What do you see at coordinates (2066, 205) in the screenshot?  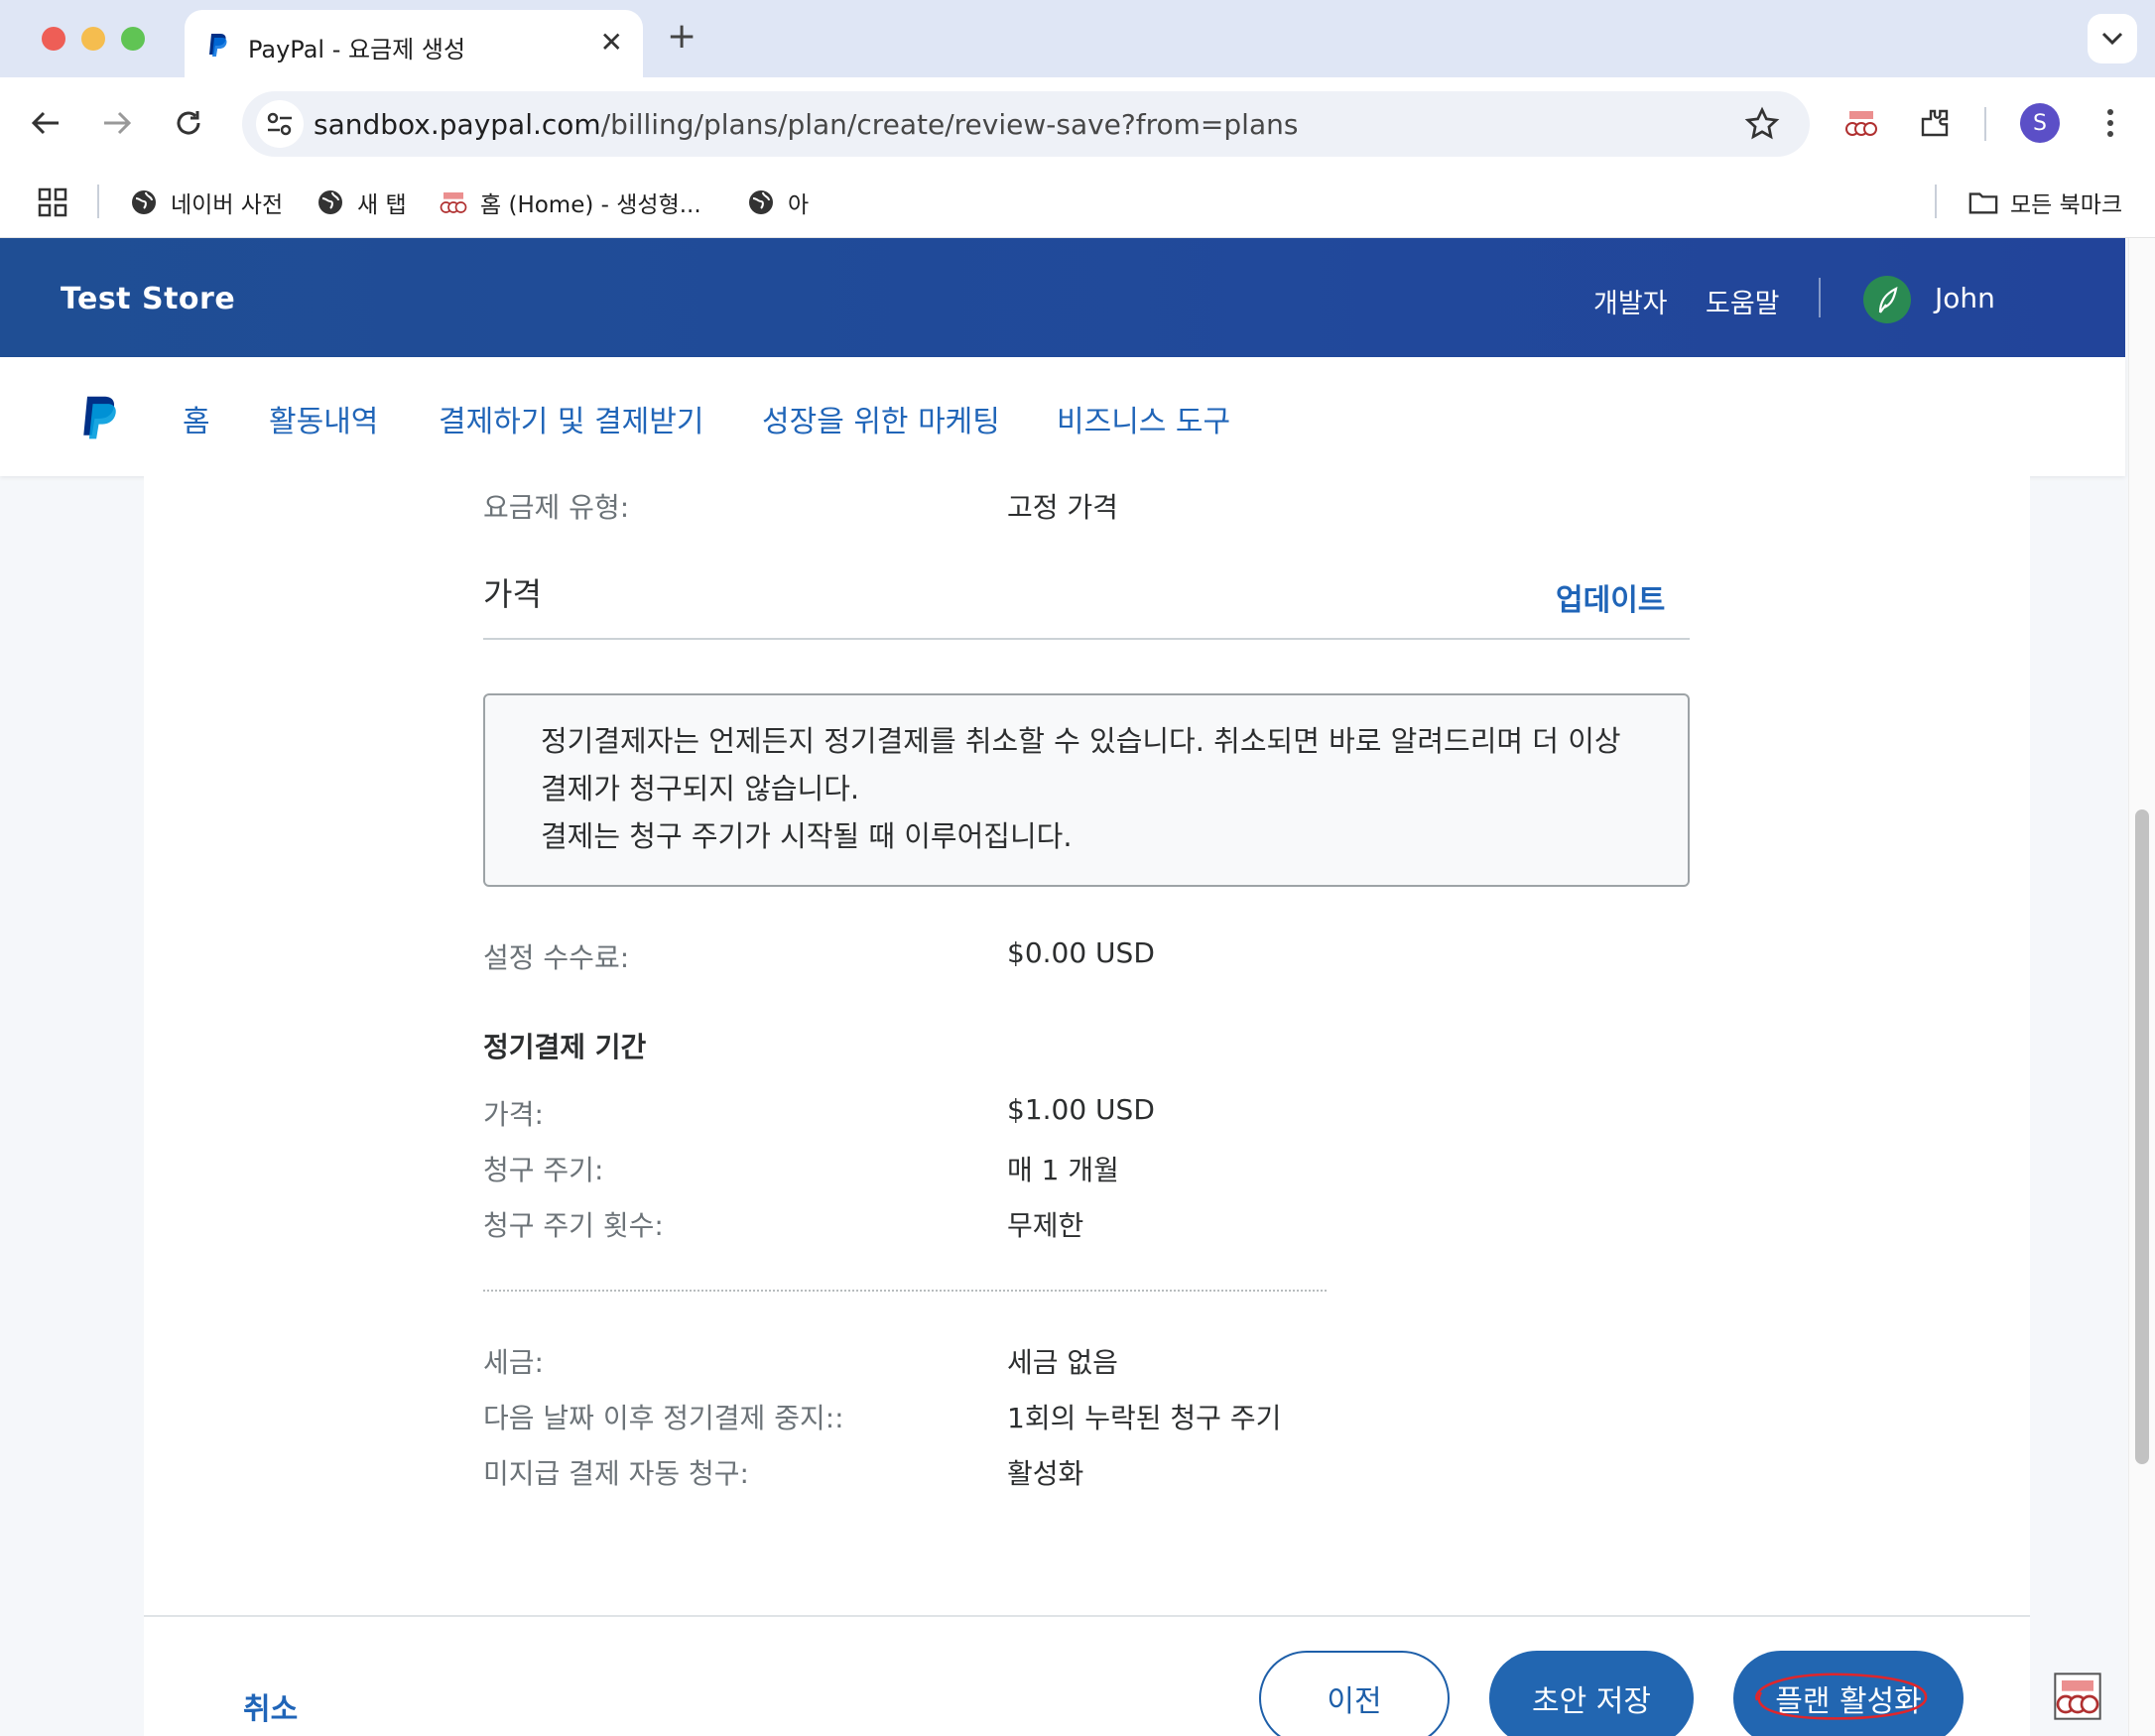 I see `all-bookmarks-label: 모든 북마크` at bounding box center [2066, 205].